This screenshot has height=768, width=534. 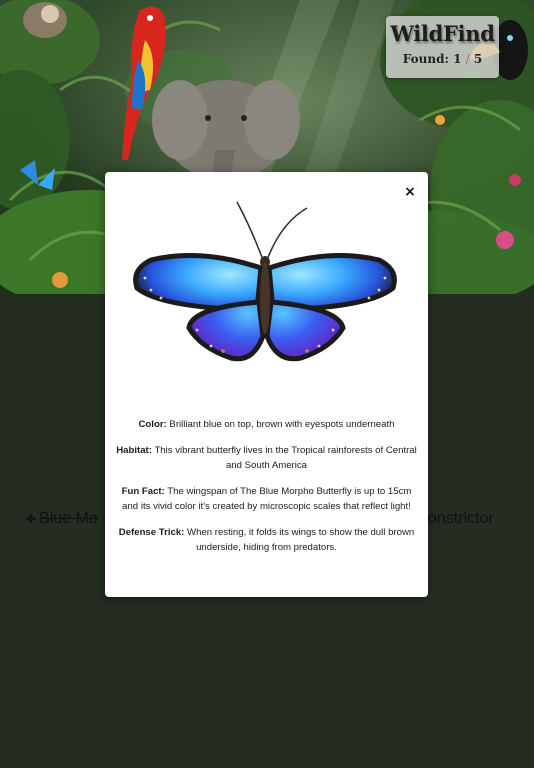 I want to click on game-title: WildFind, so click(x=442, y=33).